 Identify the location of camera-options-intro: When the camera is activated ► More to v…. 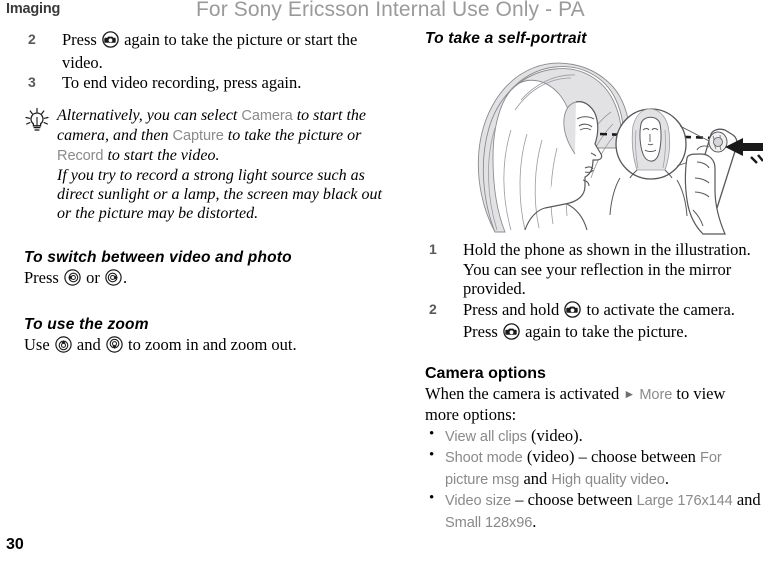
(594, 404).